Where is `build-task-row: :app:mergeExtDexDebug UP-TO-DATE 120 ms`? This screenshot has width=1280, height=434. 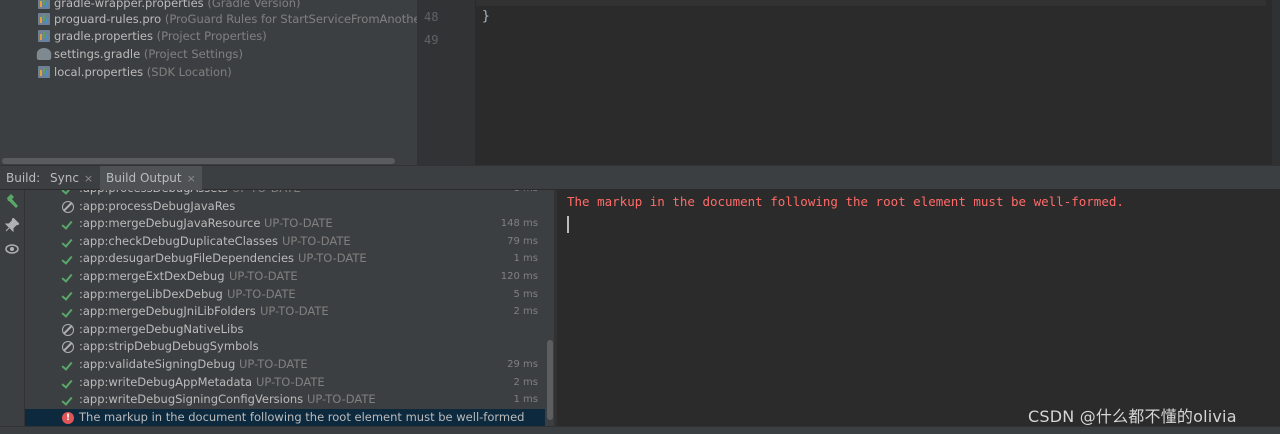 build-task-row: :app:mergeExtDexDebug UP-TO-DATE 120 ms is located at coordinates (285, 277).